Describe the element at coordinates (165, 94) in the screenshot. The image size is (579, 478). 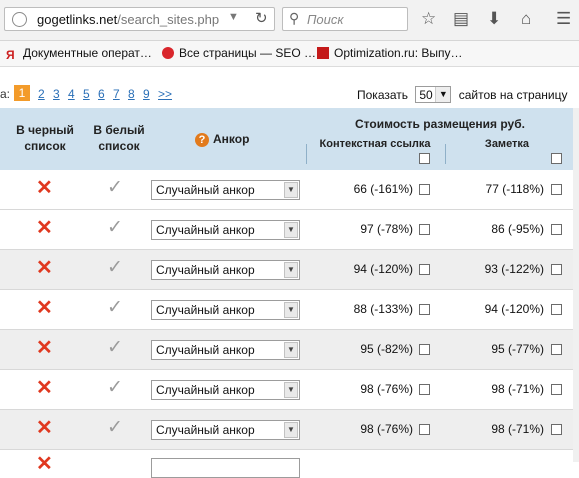
I see `page-link-next: >>` at that location.